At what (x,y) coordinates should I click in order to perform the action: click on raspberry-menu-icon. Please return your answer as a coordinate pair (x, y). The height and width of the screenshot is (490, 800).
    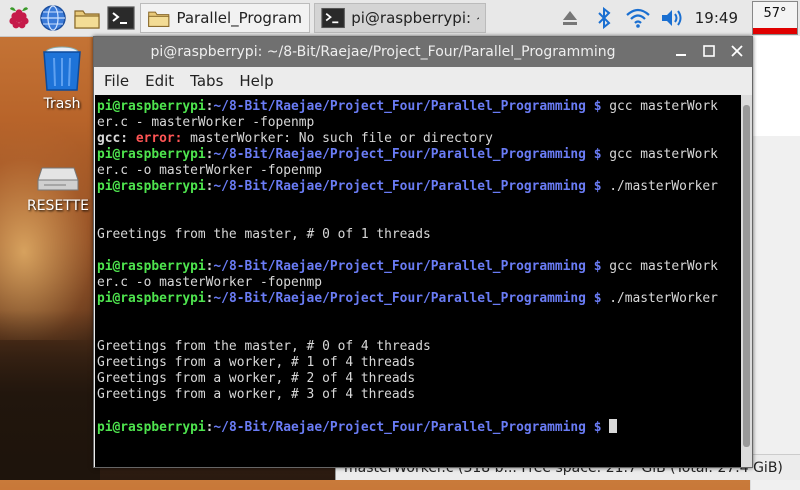
    Looking at the image, I should click on (19, 18).